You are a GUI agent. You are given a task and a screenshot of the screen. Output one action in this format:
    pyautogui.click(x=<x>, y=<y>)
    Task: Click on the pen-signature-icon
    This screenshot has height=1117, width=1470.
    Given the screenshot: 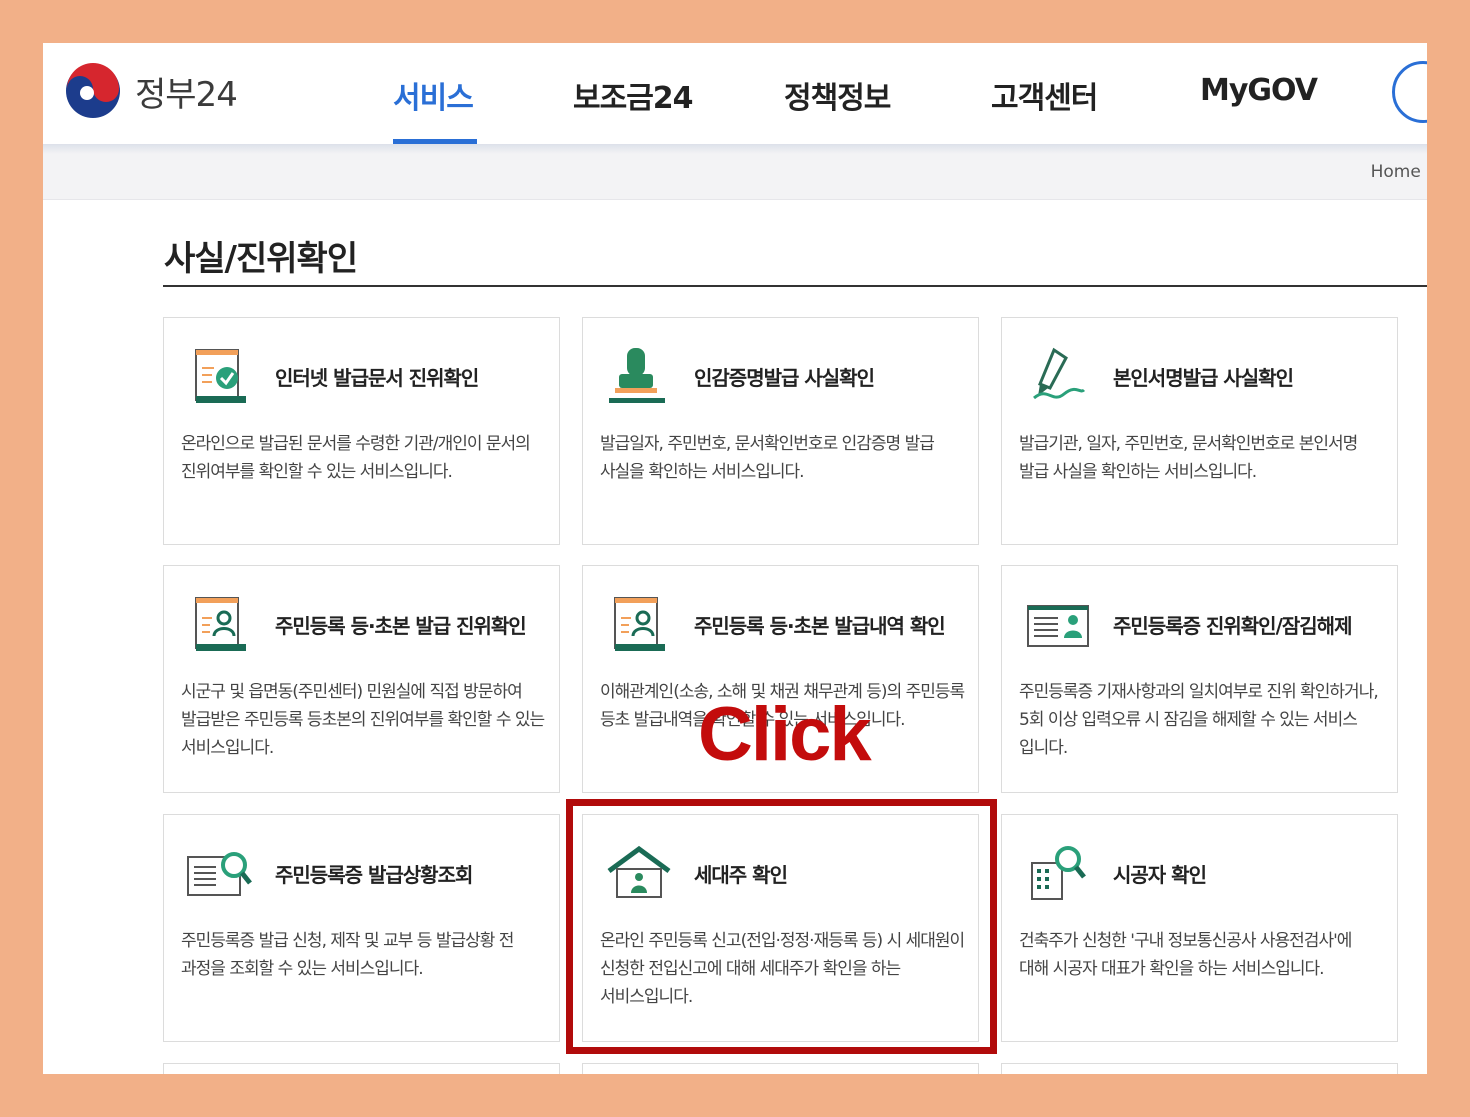 What is the action you would take?
    pyautogui.click(x=1059, y=373)
    